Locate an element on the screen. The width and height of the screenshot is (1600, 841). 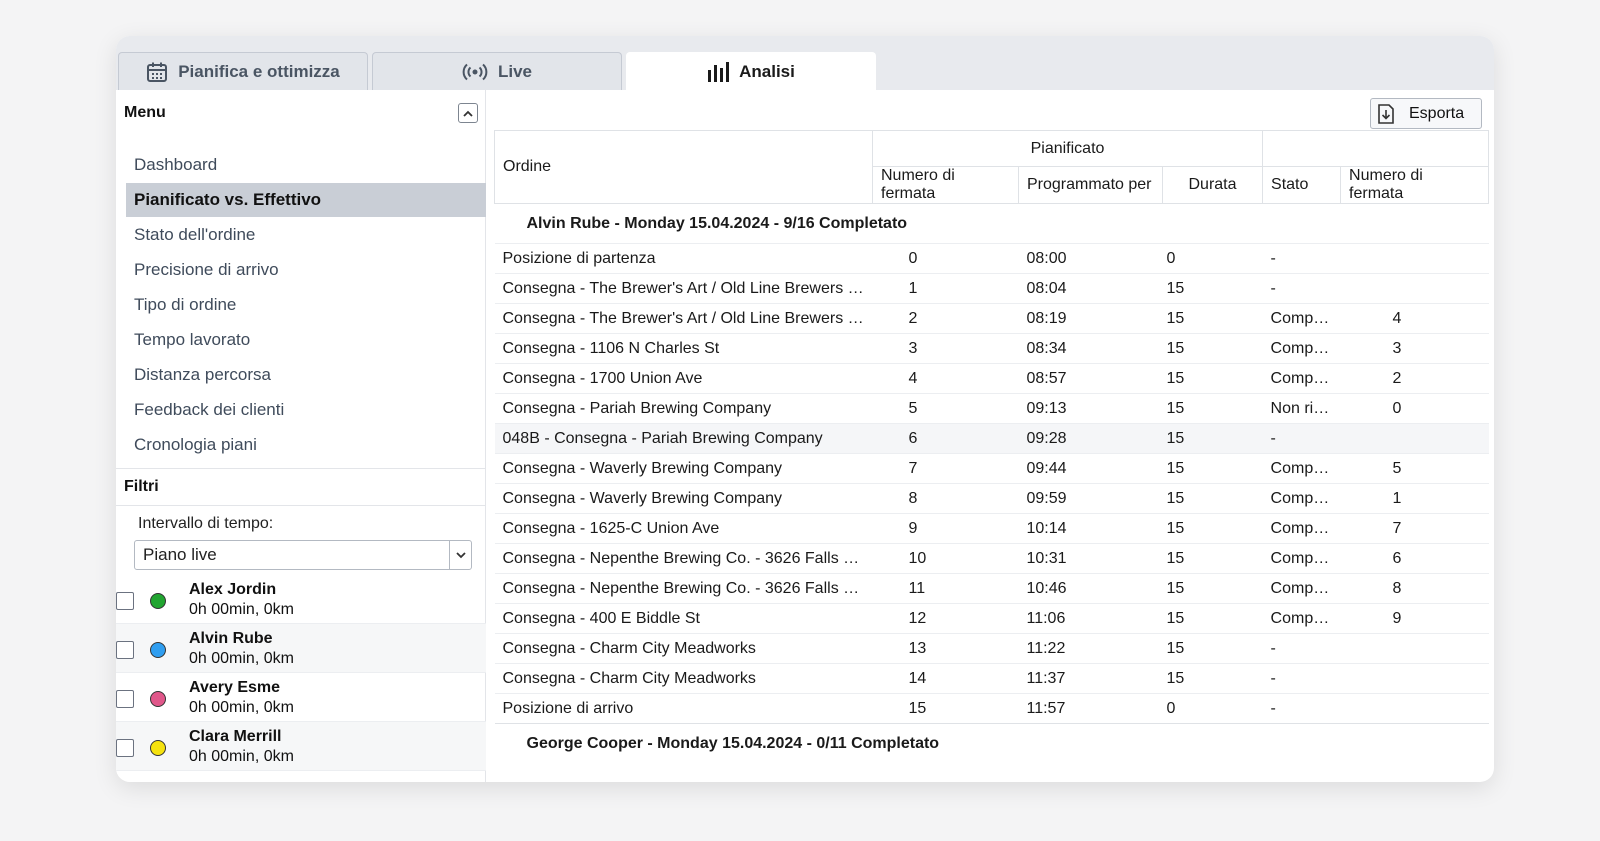
tab-plan-optimize: Pianifica e ottimizza is located at coordinates (243, 71).